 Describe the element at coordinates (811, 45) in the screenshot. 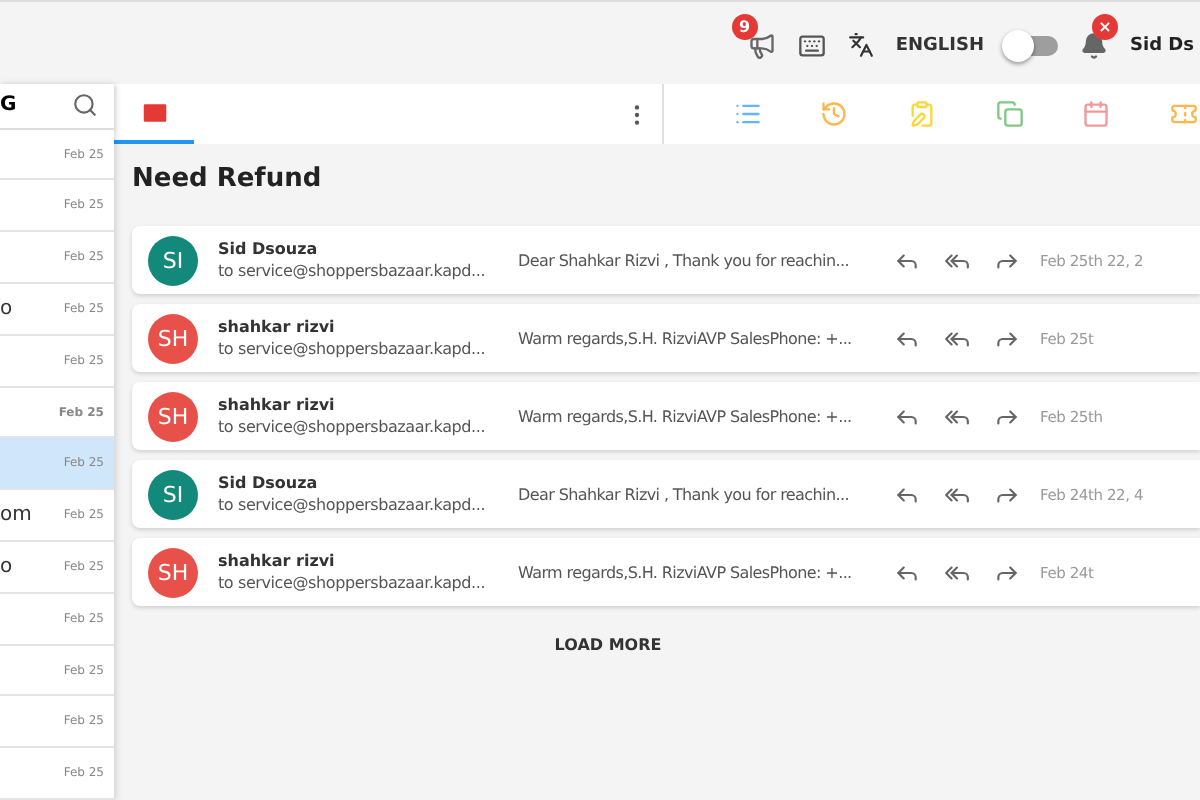

I see `keyboard-icon` at that location.